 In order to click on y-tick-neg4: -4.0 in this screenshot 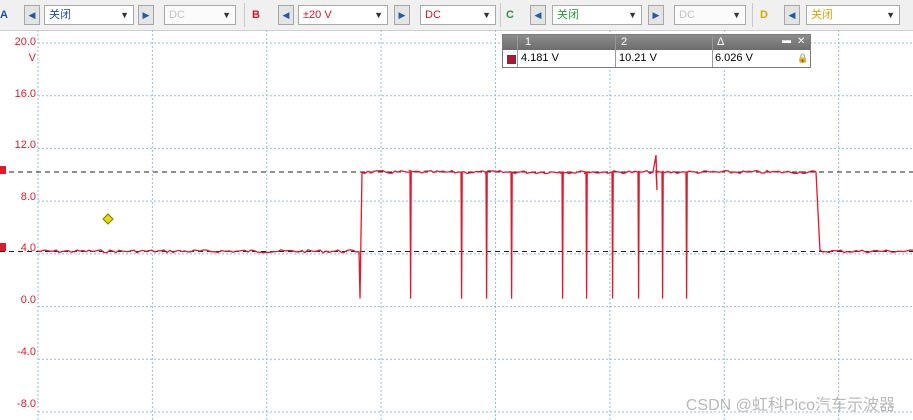, I will do `click(26, 352)`.